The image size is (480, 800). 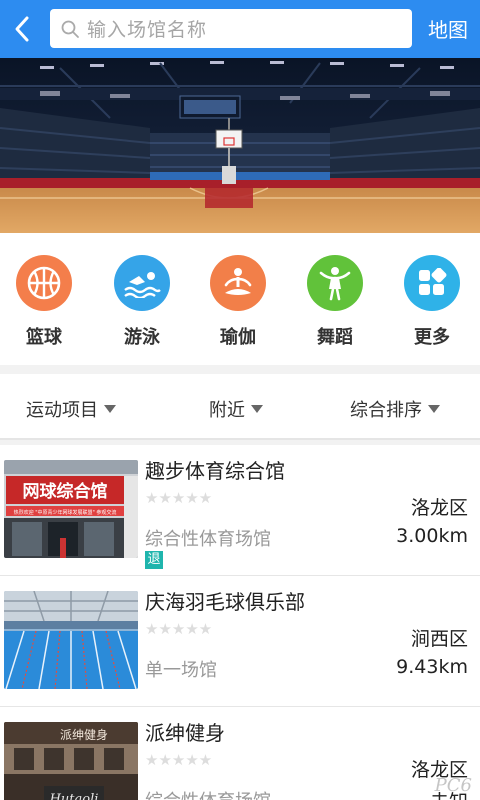 I want to click on thumb-sign-text: 派绅健身, so click(x=84, y=734).